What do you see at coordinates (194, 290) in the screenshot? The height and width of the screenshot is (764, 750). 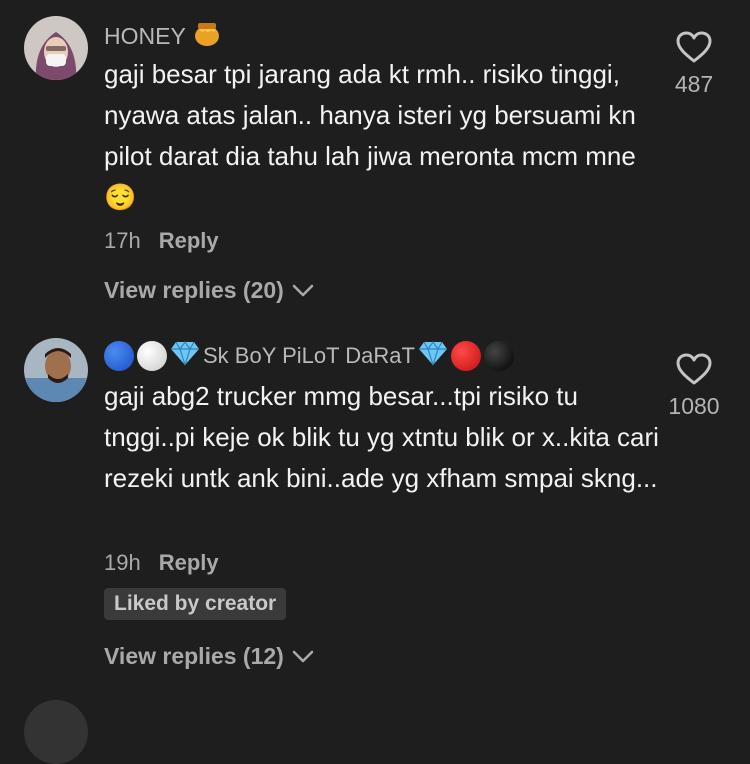 I see `view-replies-label: View replies (20)` at bounding box center [194, 290].